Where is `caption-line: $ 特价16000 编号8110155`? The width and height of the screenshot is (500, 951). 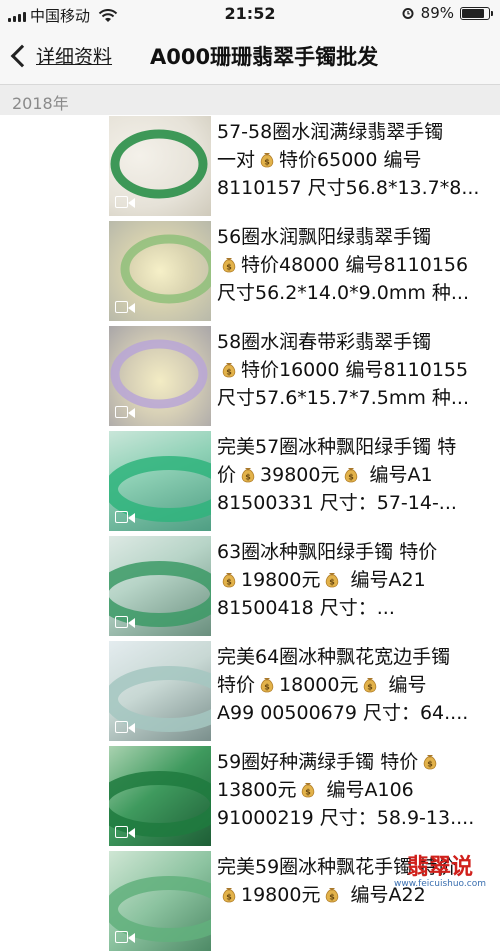
caption-line: $ 特价16000 编号8110155 is located at coordinates (356, 370).